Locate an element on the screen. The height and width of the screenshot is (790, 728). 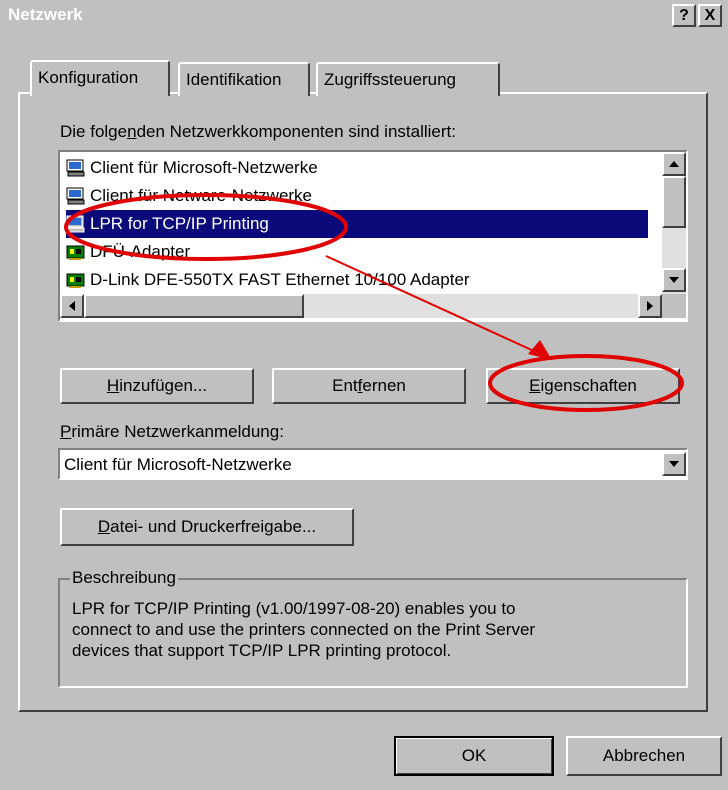
scroll-right-button is located at coordinates (650, 306).